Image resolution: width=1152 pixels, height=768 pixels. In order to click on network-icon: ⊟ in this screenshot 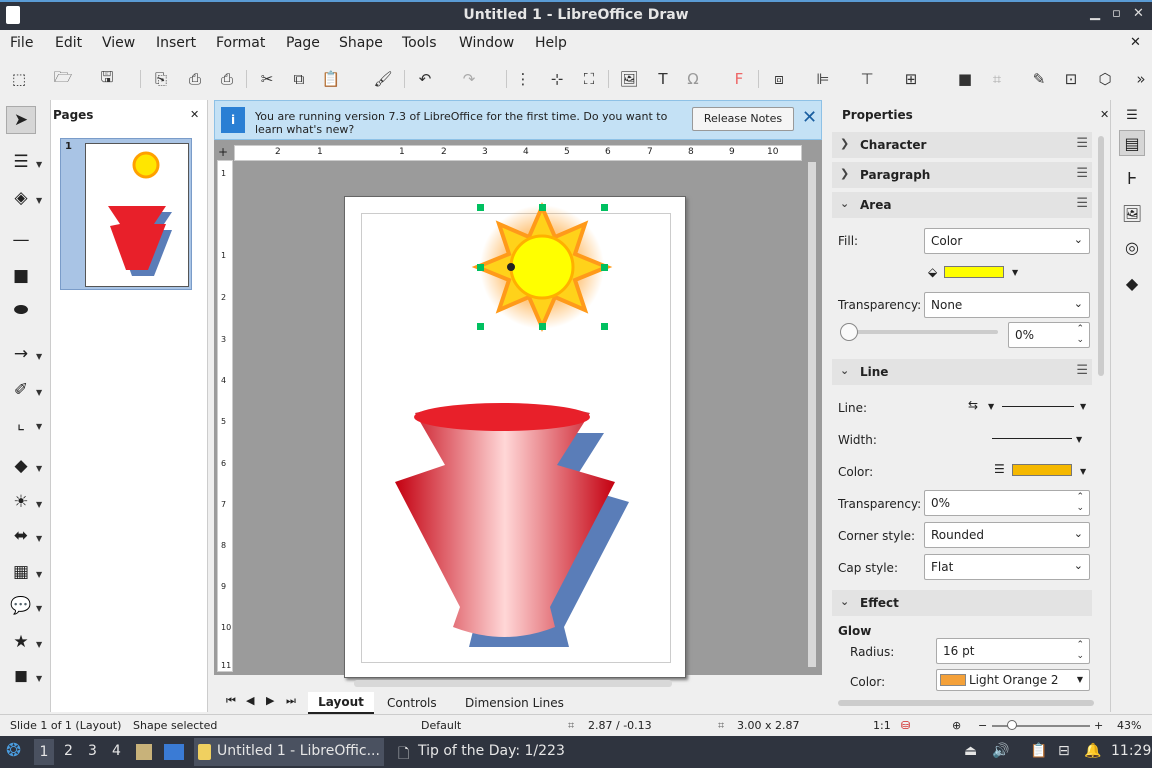, I will do `click(1064, 751)`.